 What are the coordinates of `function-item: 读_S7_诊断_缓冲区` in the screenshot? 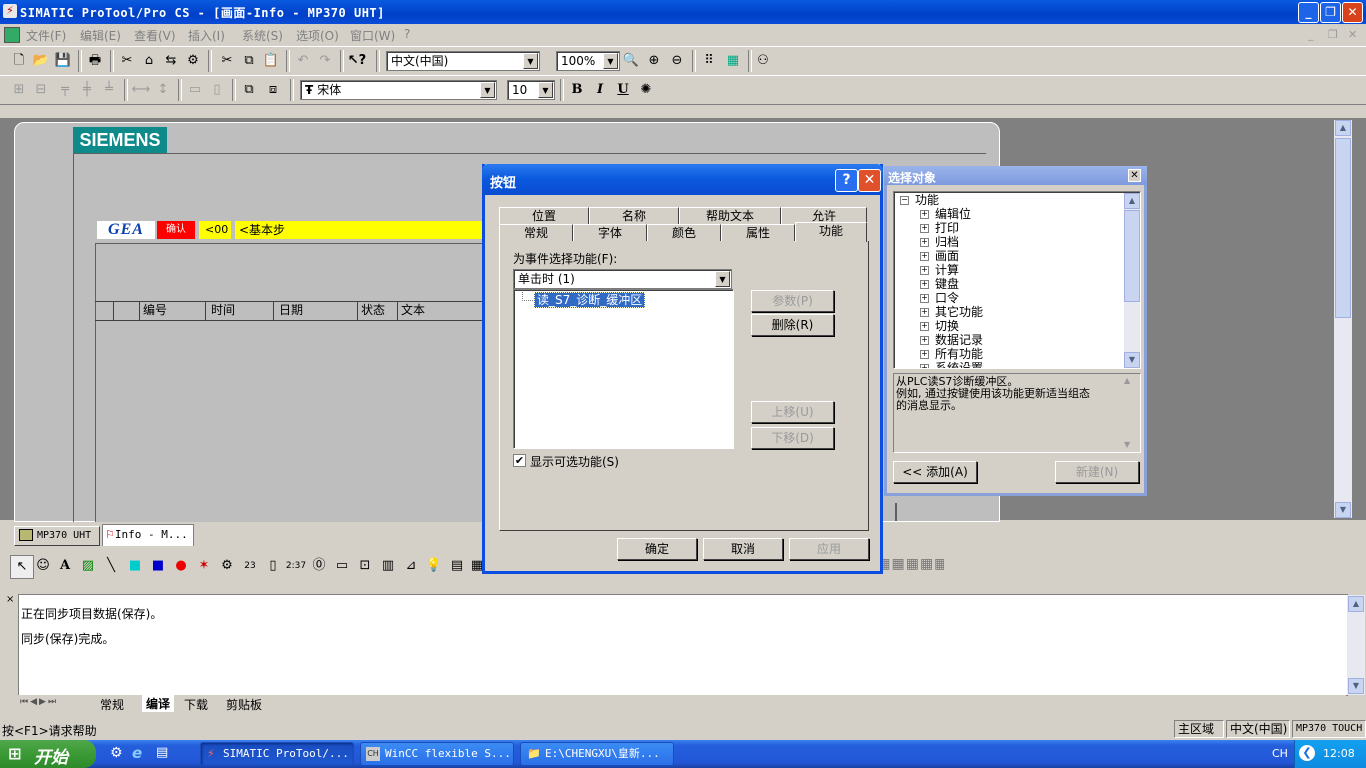 It's located at (590, 300).